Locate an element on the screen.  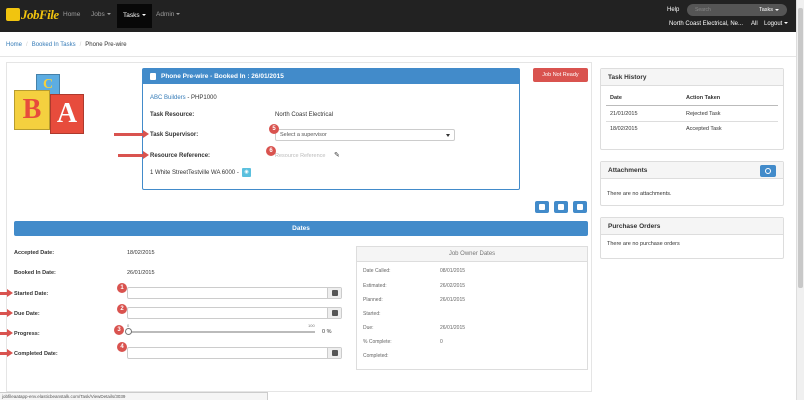
builder-link: ABC Builders is located at coordinates (168, 98).